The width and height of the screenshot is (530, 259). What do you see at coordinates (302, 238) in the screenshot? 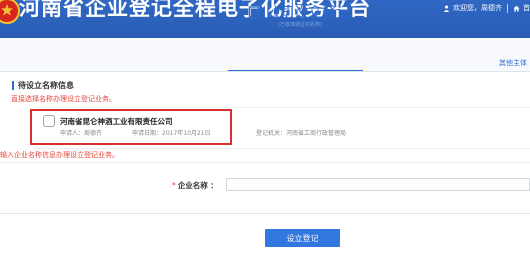
I see `establish-registration-button: 设立登记` at bounding box center [302, 238].